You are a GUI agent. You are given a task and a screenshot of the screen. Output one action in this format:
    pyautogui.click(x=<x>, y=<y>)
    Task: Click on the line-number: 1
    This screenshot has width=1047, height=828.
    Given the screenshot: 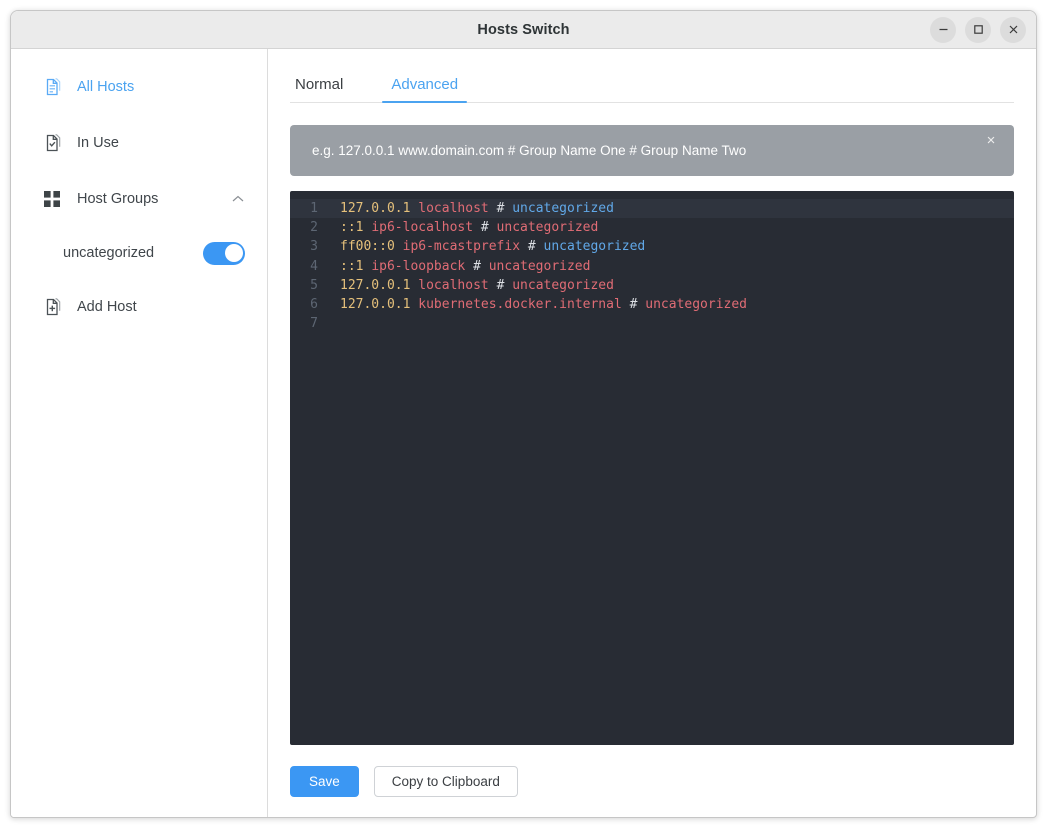 What is the action you would take?
    pyautogui.click(x=314, y=208)
    